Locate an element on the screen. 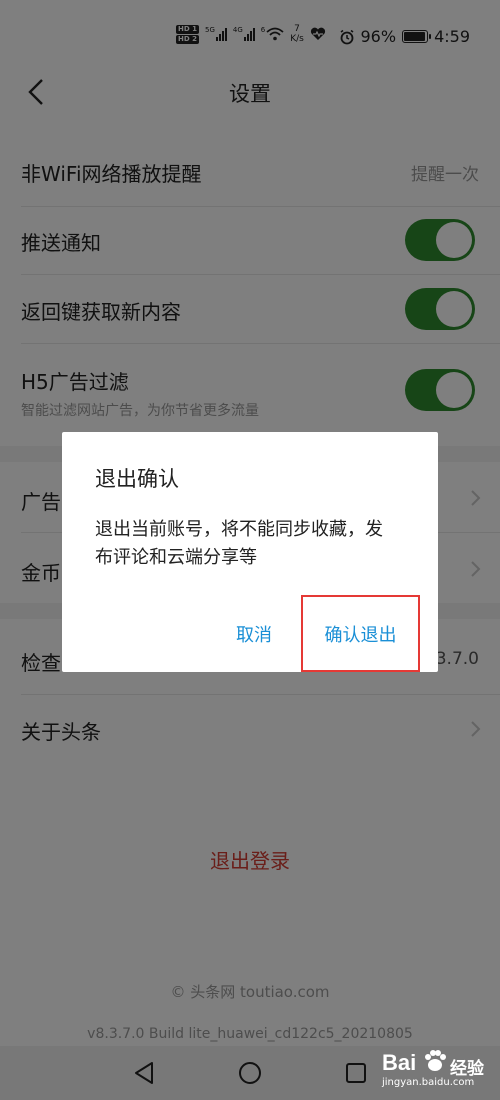 The width and height of the screenshot is (500, 1100). dialog-confirm-label: 确认退出 is located at coordinates (360, 635).